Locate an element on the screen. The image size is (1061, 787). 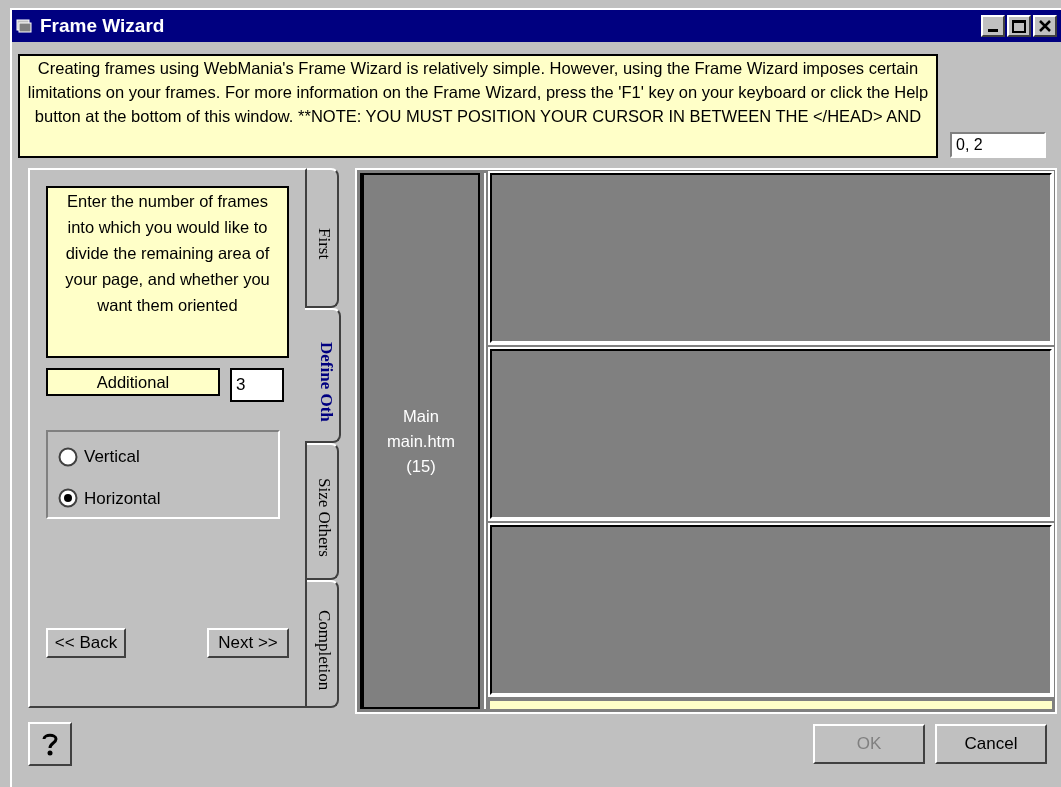
additional-label: Additional is located at coordinates (133, 382).